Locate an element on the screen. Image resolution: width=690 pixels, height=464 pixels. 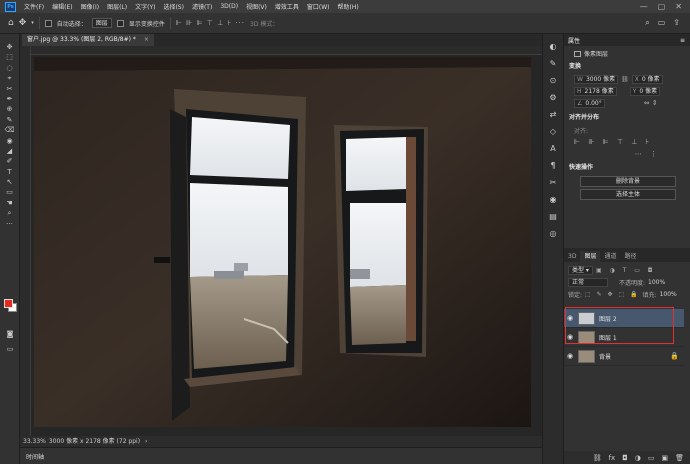
menu-3d: 3D(D) is located at coordinates (229, 6).